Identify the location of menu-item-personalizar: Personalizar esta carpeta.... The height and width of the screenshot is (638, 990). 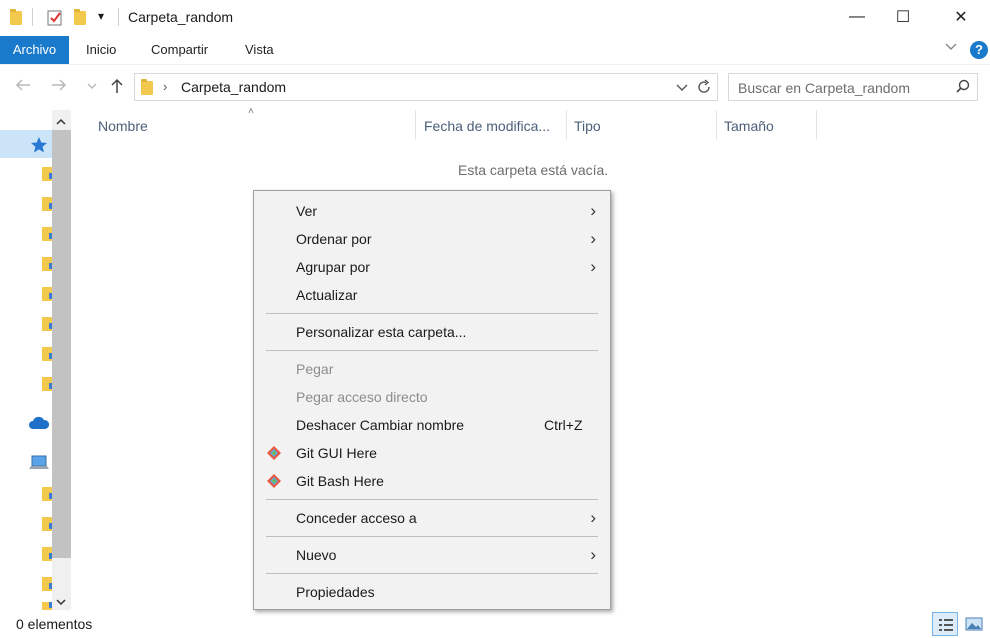
(432, 332).